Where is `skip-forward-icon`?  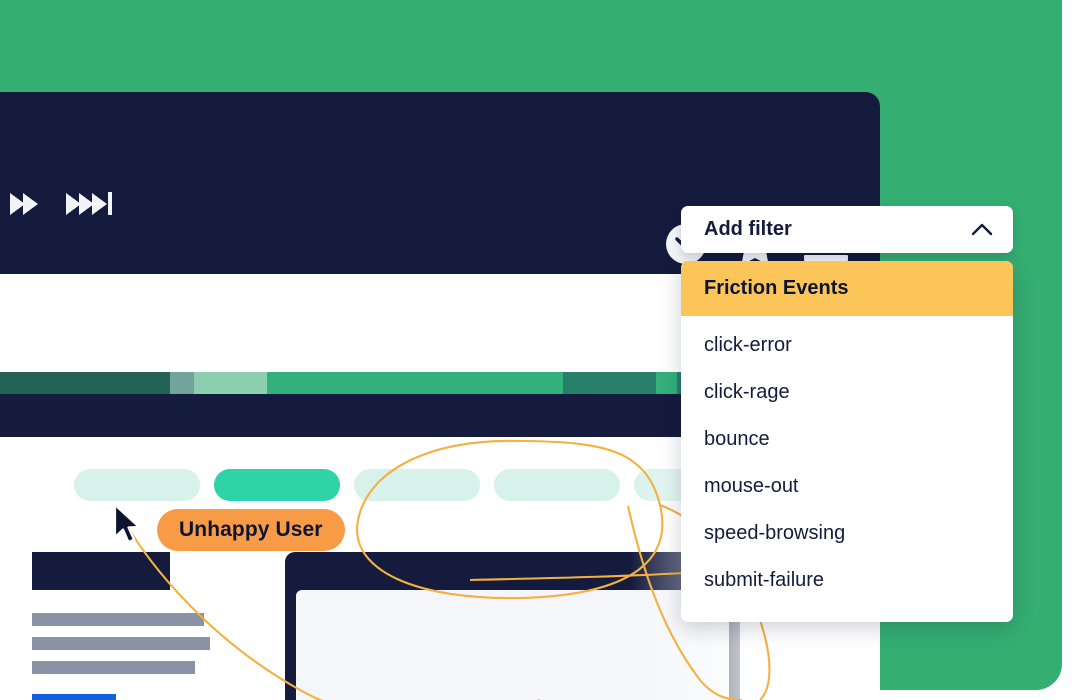 skip-forward-icon is located at coordinates (89, 203).